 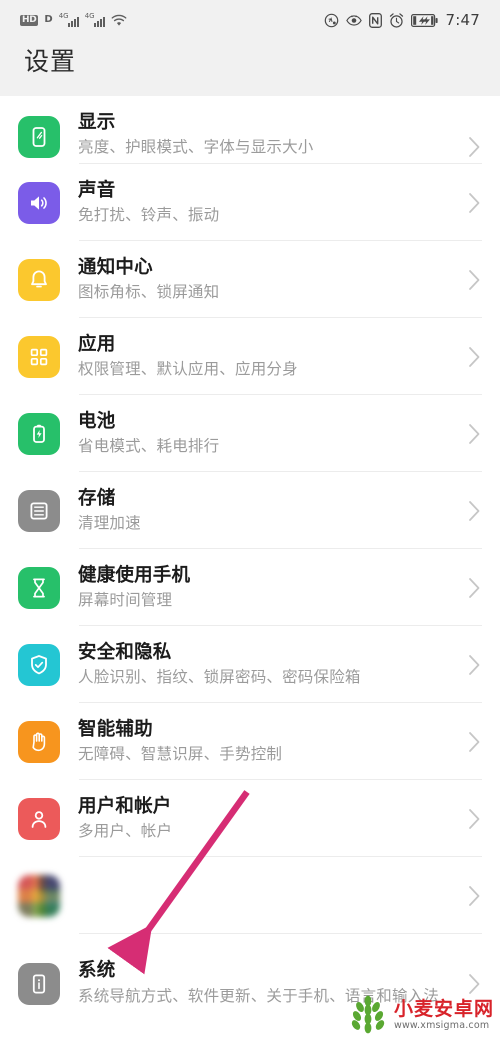 What do you see at coordinates (63, 15) in the screenshot?
I see `signal-4g-label-1: 4G` at bounding box center [63, 15].